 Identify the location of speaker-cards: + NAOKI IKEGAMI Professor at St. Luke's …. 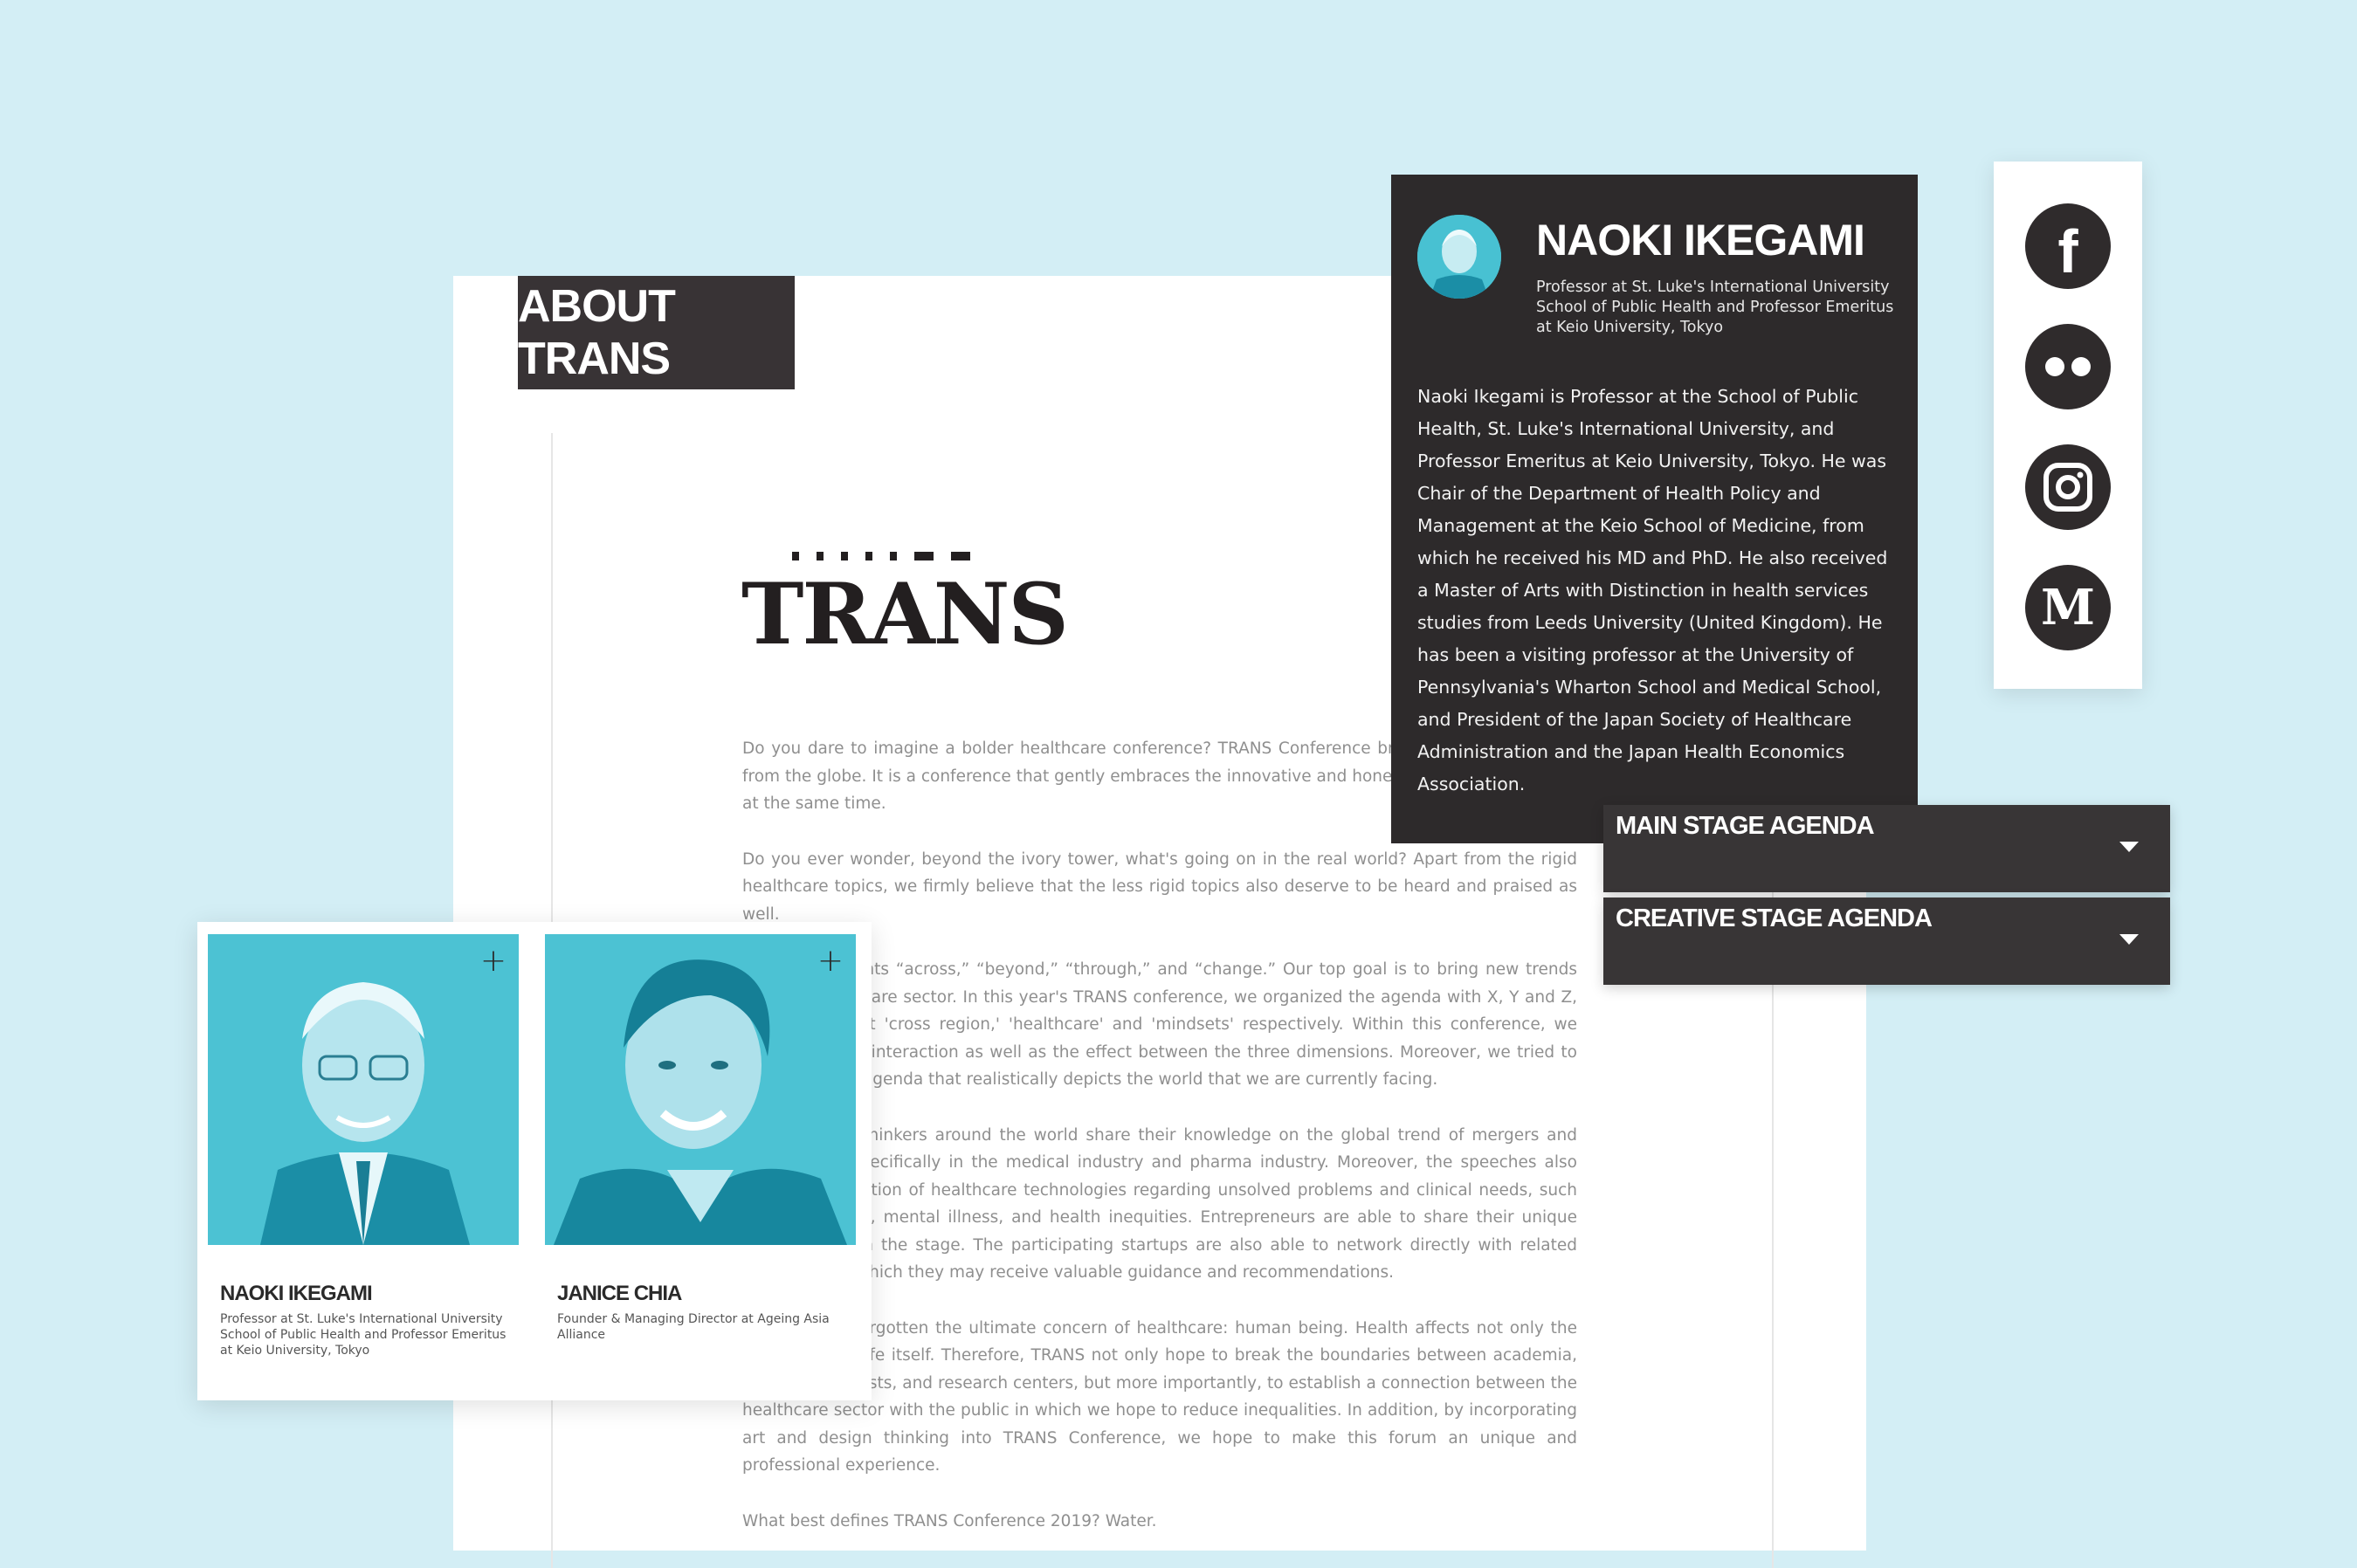
(534, 1161).